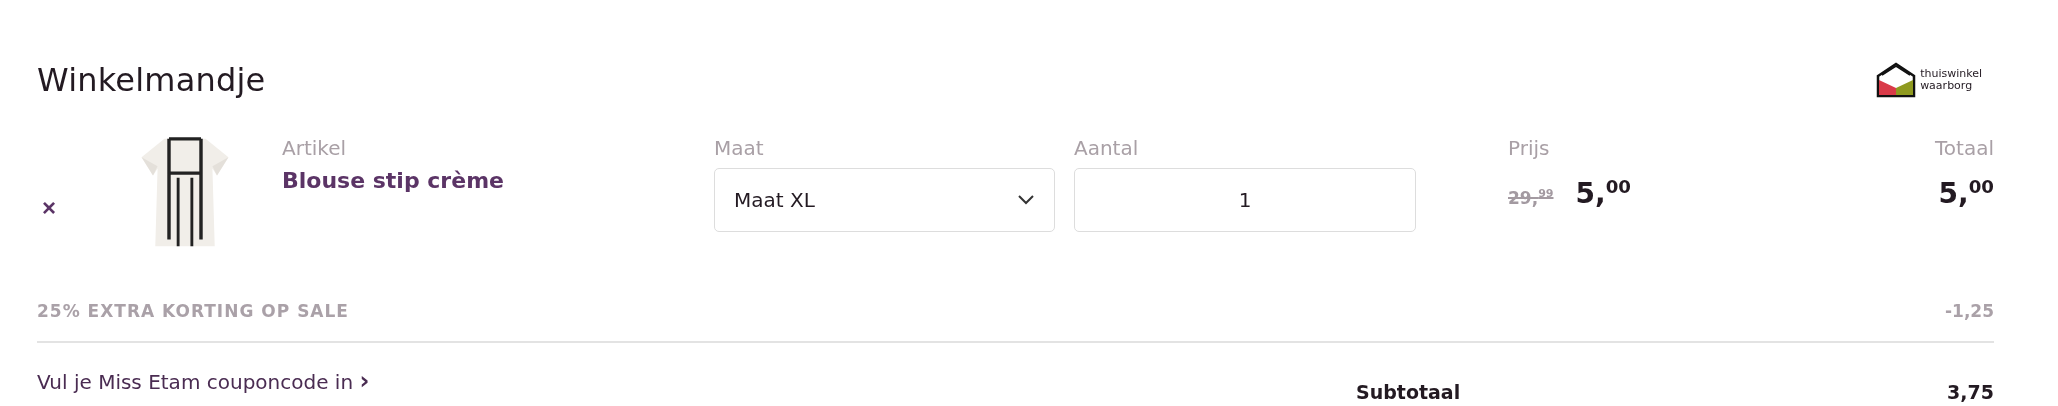 The image size is (2058, 406). What do you see at coordinates (884, 200) in the screenshot?
I see `size-dropdown: Maat XL` at bounding box center [884, 200].